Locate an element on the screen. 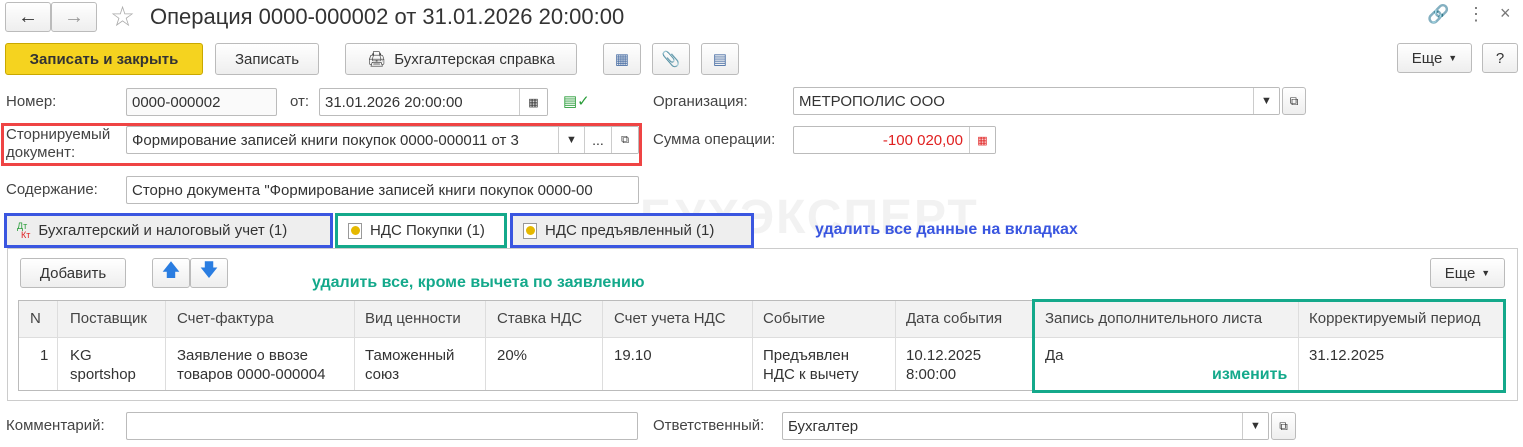 The height and width of the screenshot is (447, 1523). cell-invoice: Заявление о ввозе товаров 0000-000004 is located at coordinates (262, 365).